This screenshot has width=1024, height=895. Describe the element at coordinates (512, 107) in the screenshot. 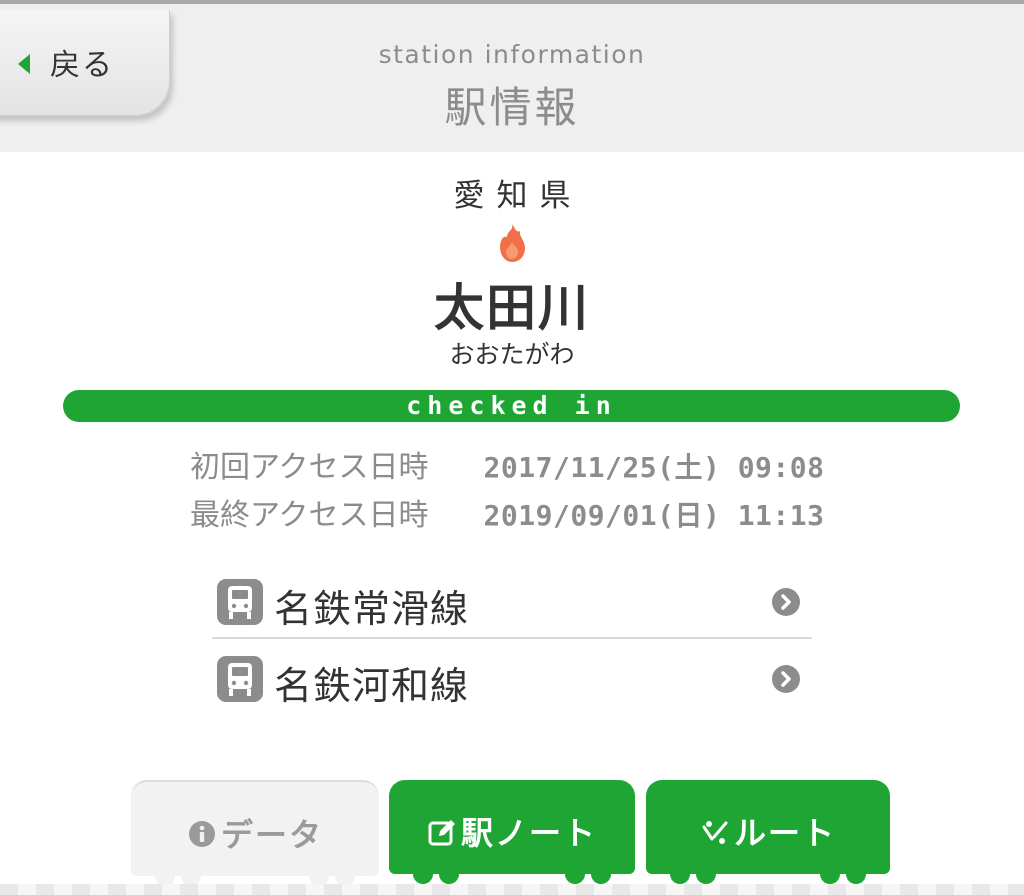

I see `page-title: 駅情報` at that location.